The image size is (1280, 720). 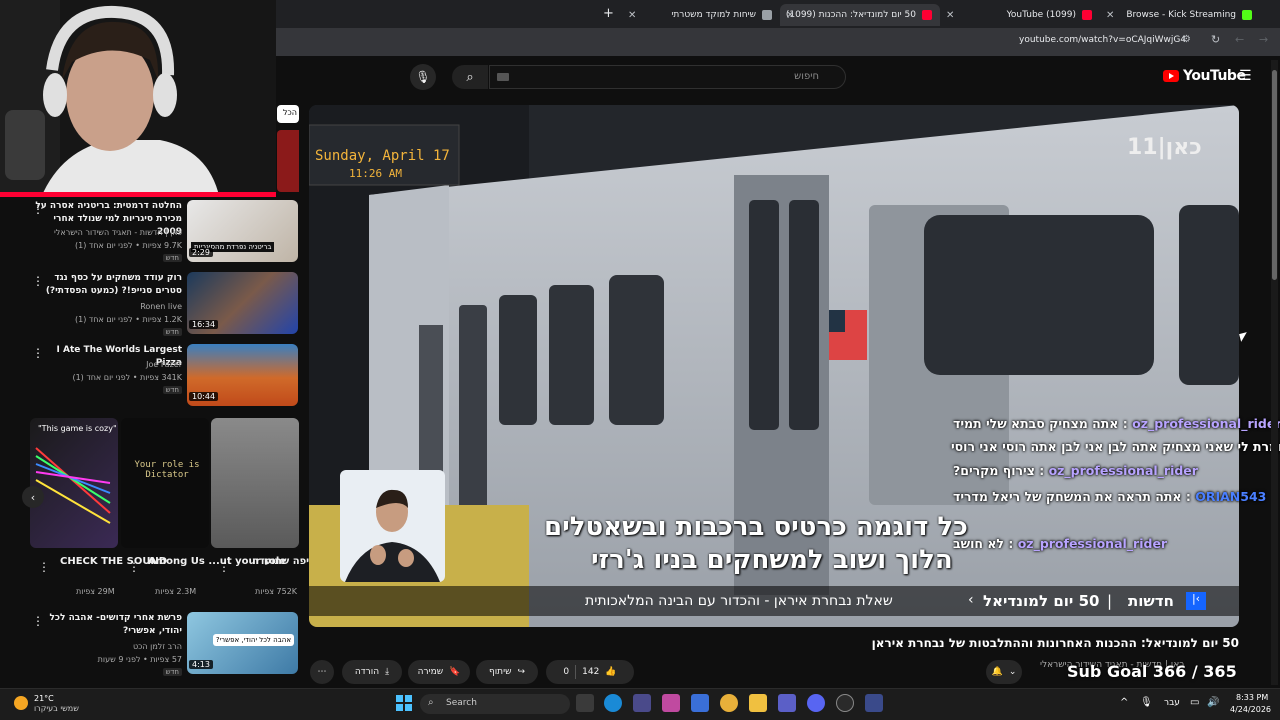 I want to click on weather-temp: 21°C, so click(x=44, y=698).